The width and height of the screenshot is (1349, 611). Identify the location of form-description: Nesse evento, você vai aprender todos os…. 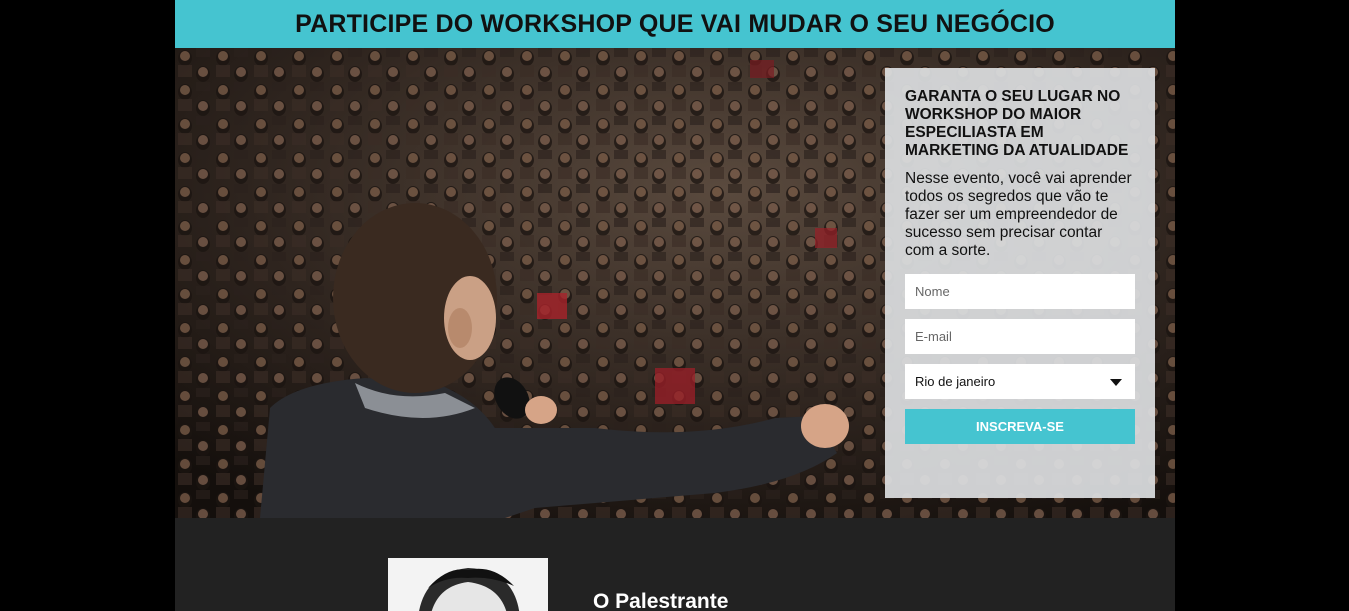
(1018, 214).